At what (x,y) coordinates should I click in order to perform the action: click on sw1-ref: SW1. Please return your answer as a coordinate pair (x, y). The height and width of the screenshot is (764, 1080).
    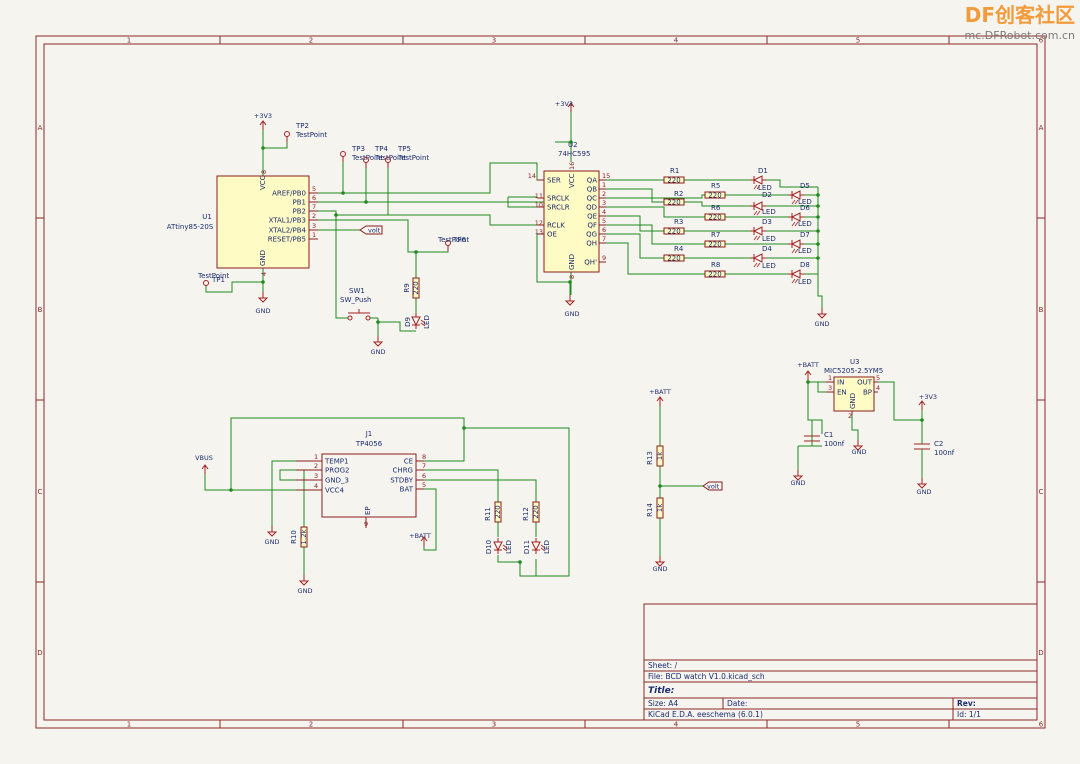
    Looking at the image, I should click on (357, 291).